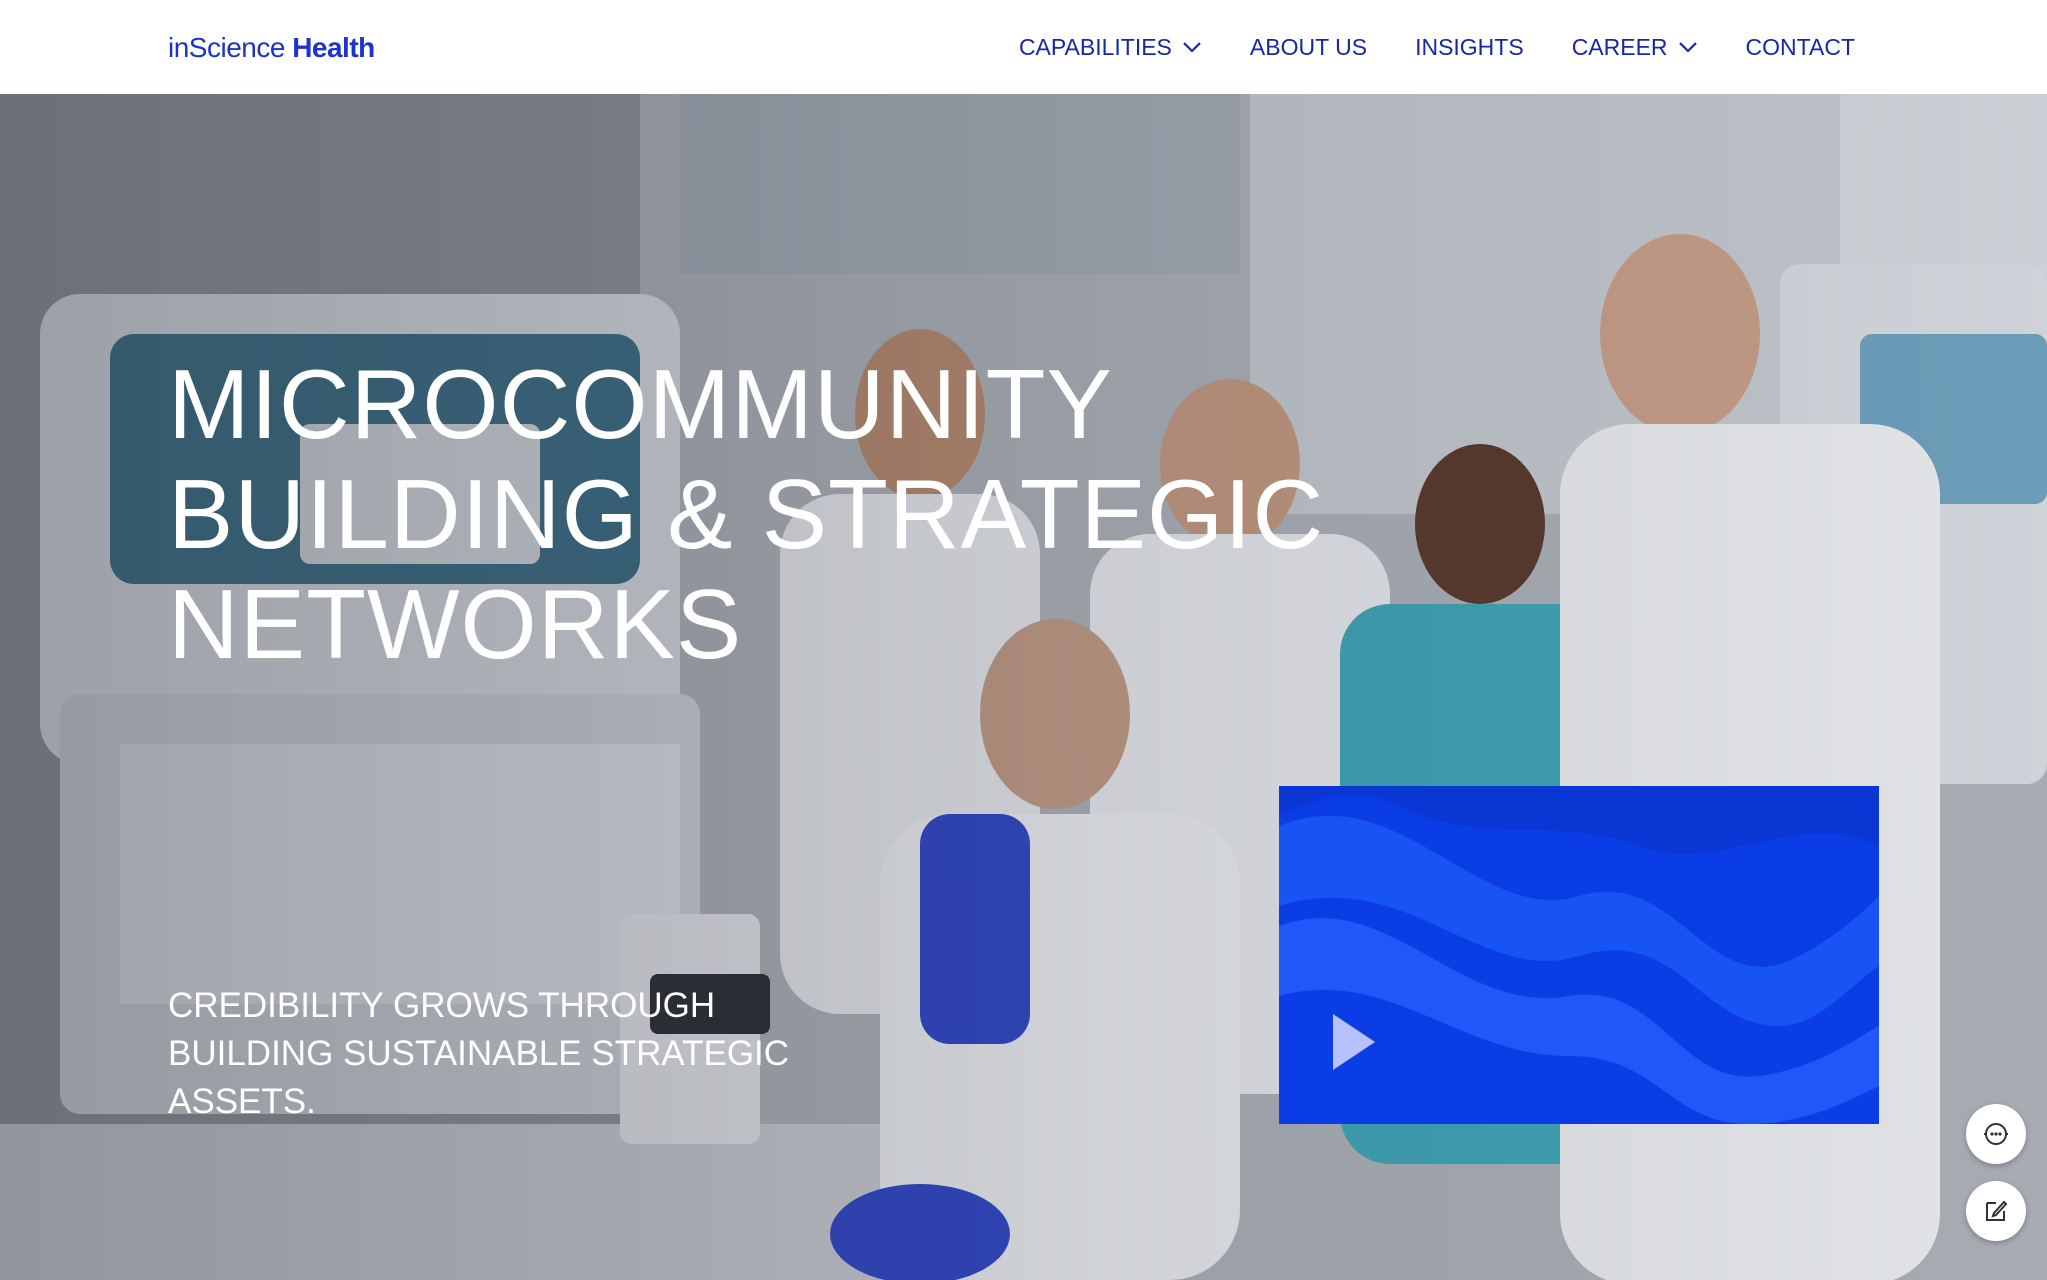  I want to click on hero-subtitle-line: ASSETS., so click(242, 1101).